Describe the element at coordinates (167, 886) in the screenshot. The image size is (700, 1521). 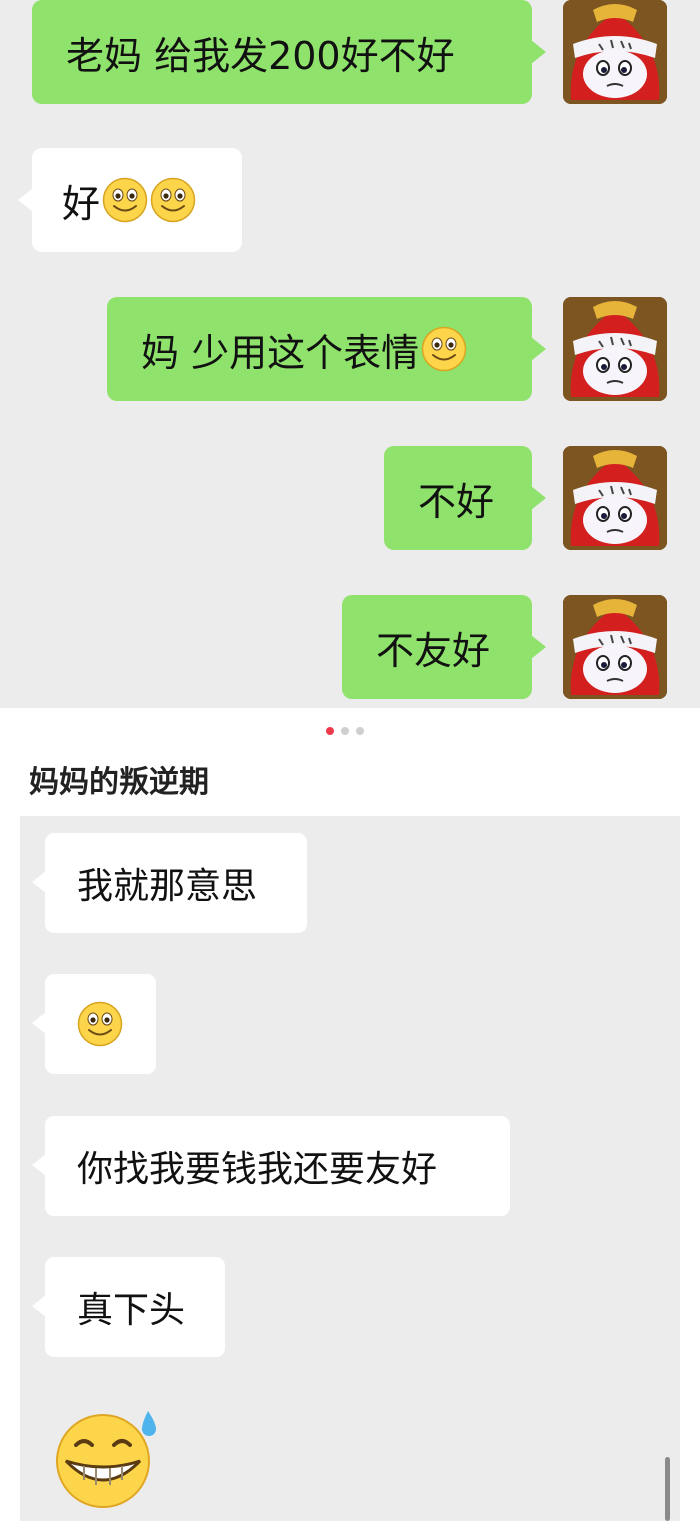
I see `message-text: 我就那意思` at that location.